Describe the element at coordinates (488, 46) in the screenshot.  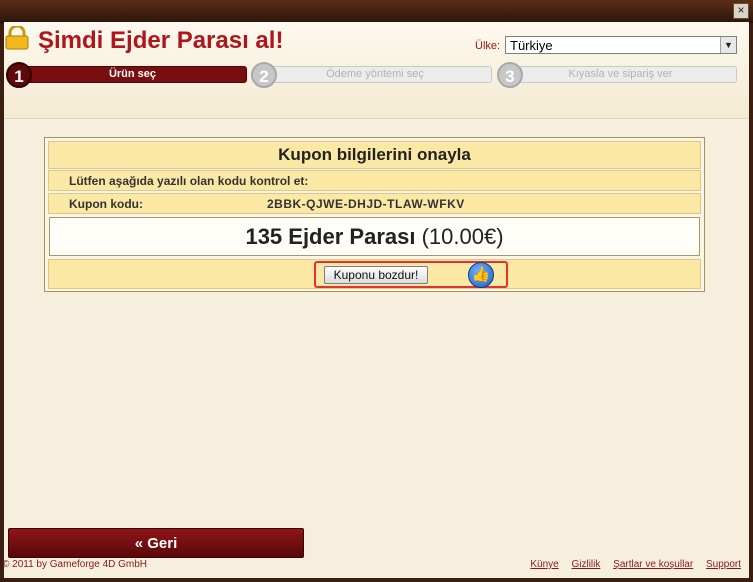
I see `country-label: Ülke:` at that location.